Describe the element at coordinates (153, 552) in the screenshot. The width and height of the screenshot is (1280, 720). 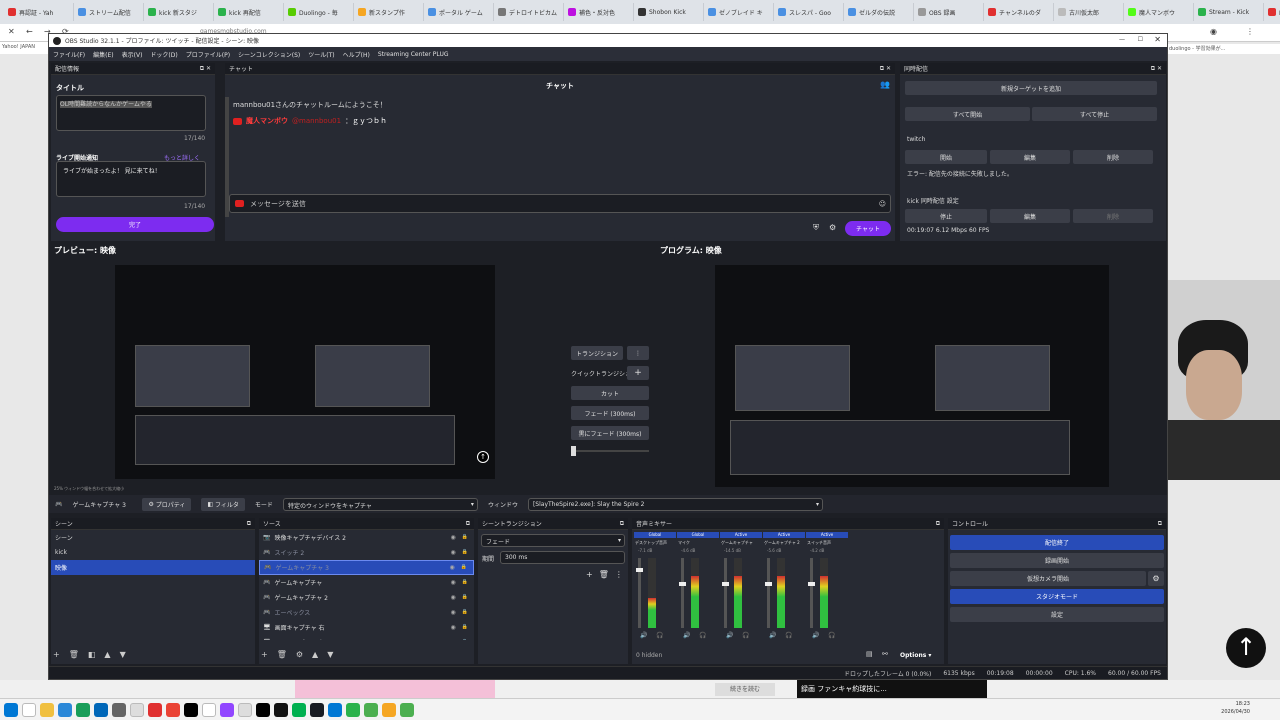
I see `scene-item: kick` at that location.